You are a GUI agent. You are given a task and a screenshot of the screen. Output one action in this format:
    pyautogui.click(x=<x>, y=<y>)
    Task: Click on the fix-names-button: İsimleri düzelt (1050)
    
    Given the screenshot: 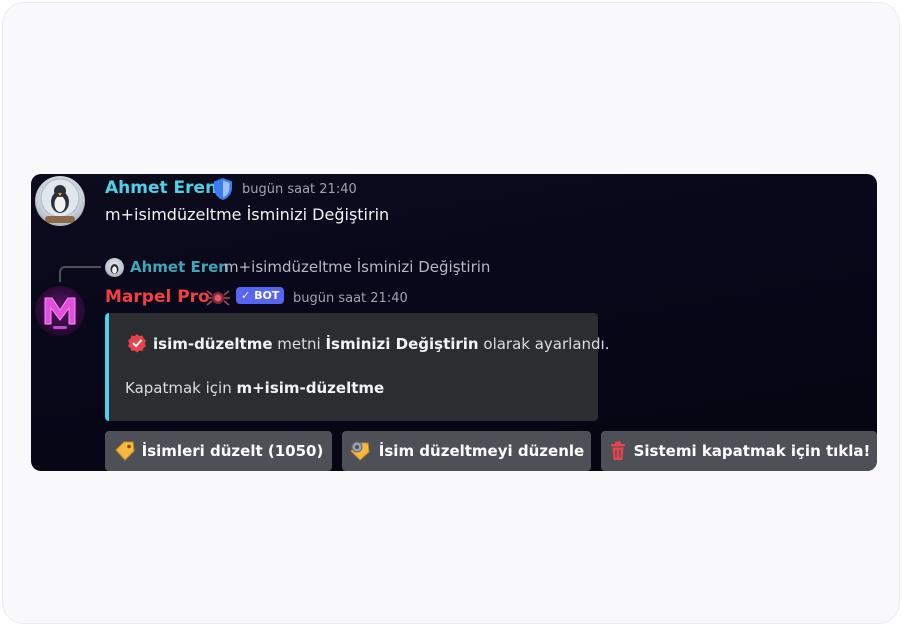 What is the action you would take?
    pyautogui.click(x=218, y=451)
    